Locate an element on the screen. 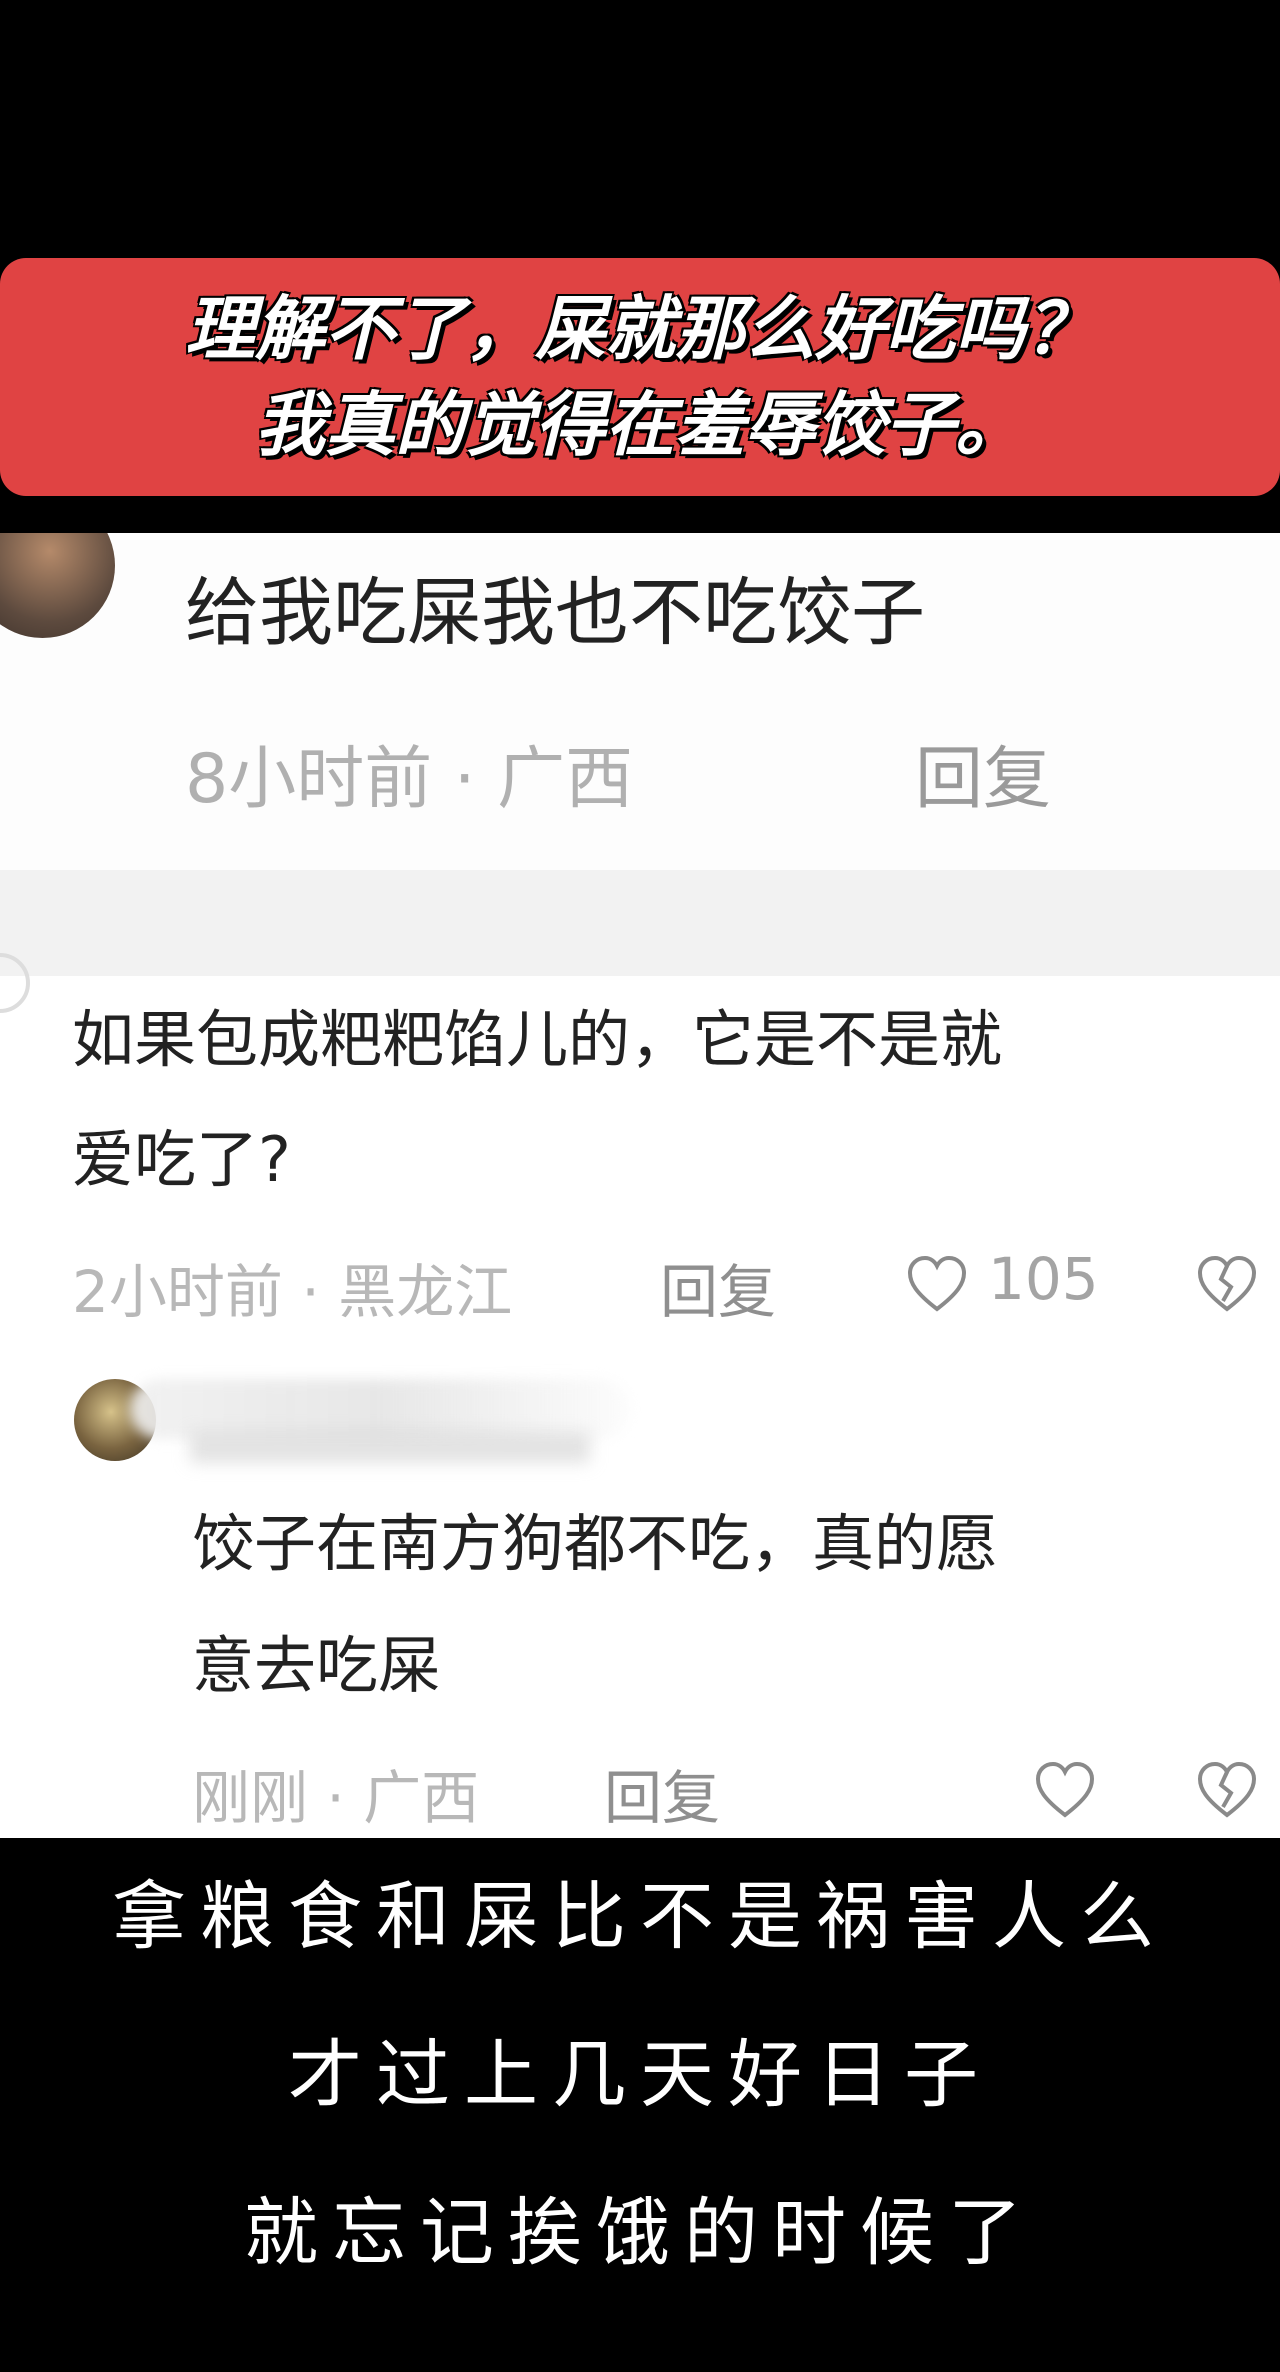 The image size is (1280, 2372). comment-text-line: 意去吃屎 is located at coordinates (316, 1665).